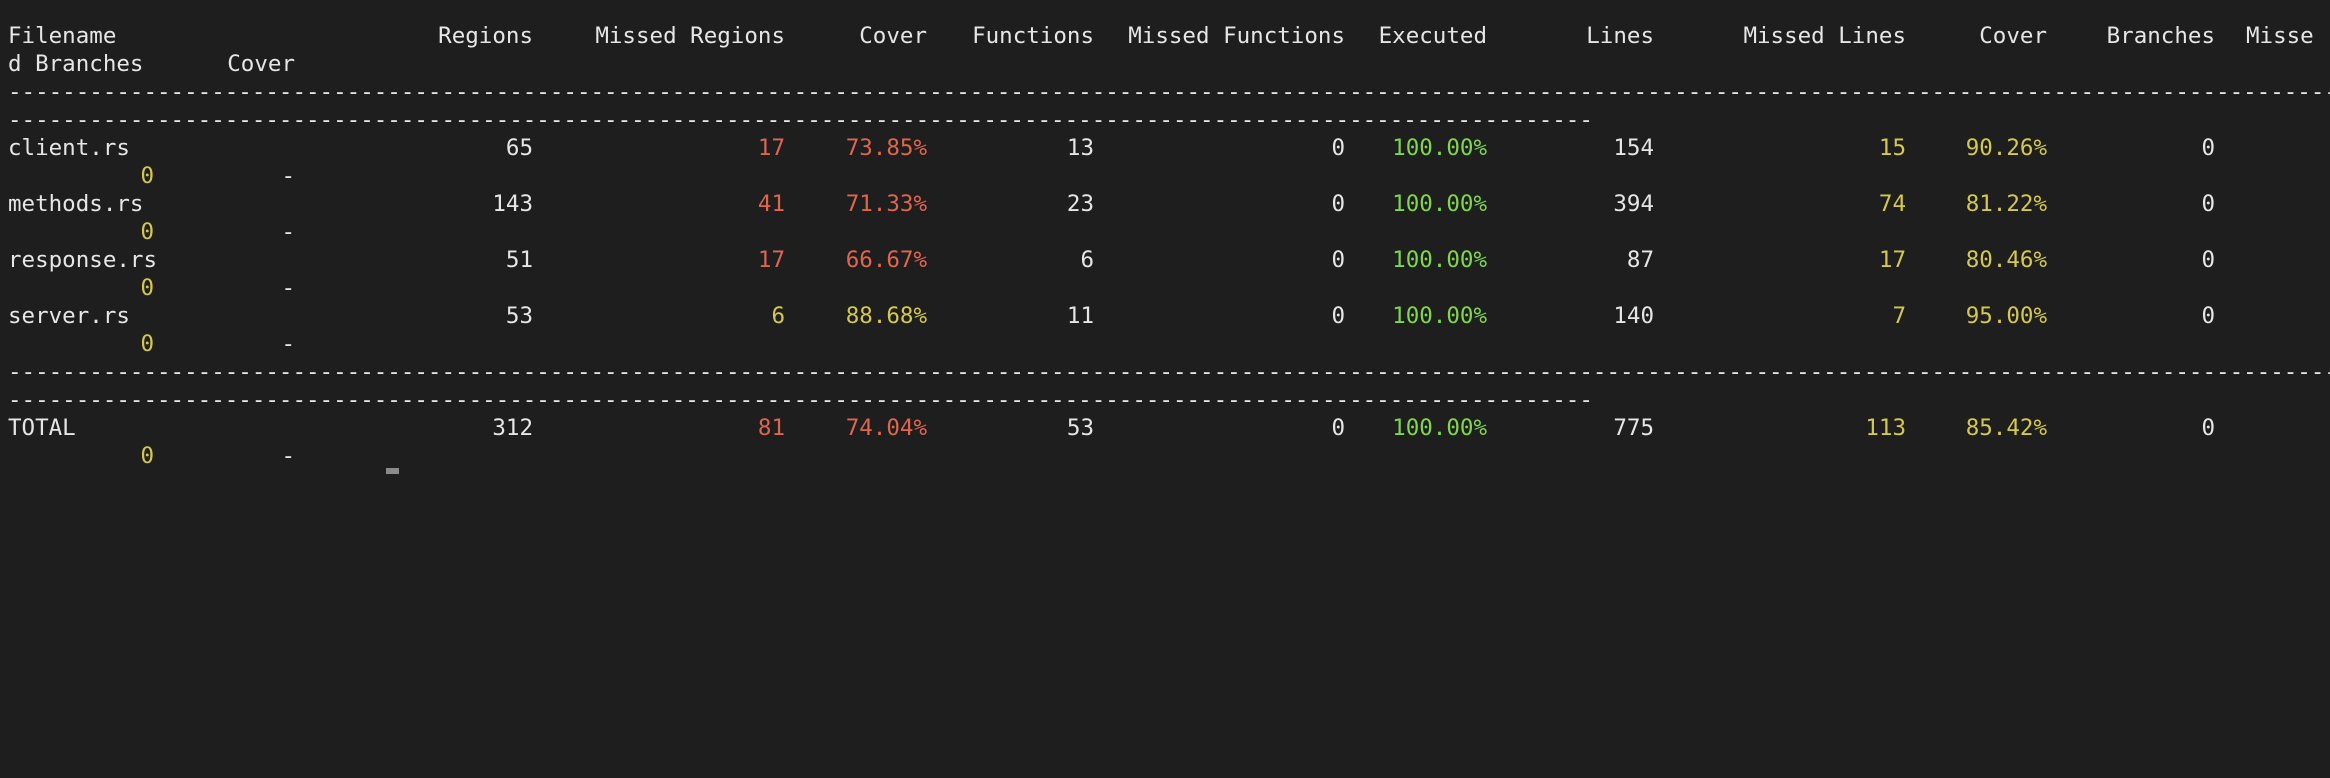  Describe the element at coordinates (392, 471) in the screenshot. I see `terminal-cursor` at that location.